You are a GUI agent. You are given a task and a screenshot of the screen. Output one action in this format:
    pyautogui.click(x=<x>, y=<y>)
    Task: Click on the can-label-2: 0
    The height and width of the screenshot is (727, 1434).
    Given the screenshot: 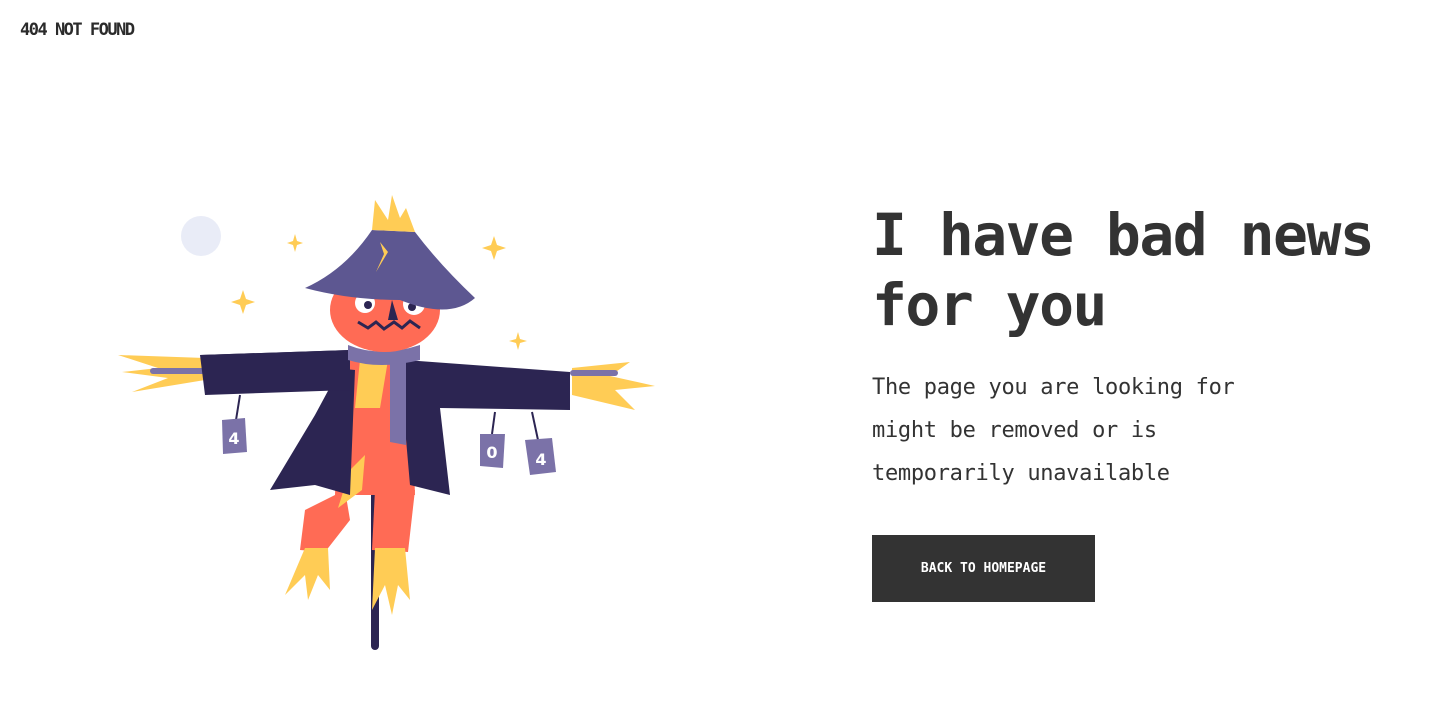 What is the action you would take?
    pyautogui.click(x=491, y=452)
    